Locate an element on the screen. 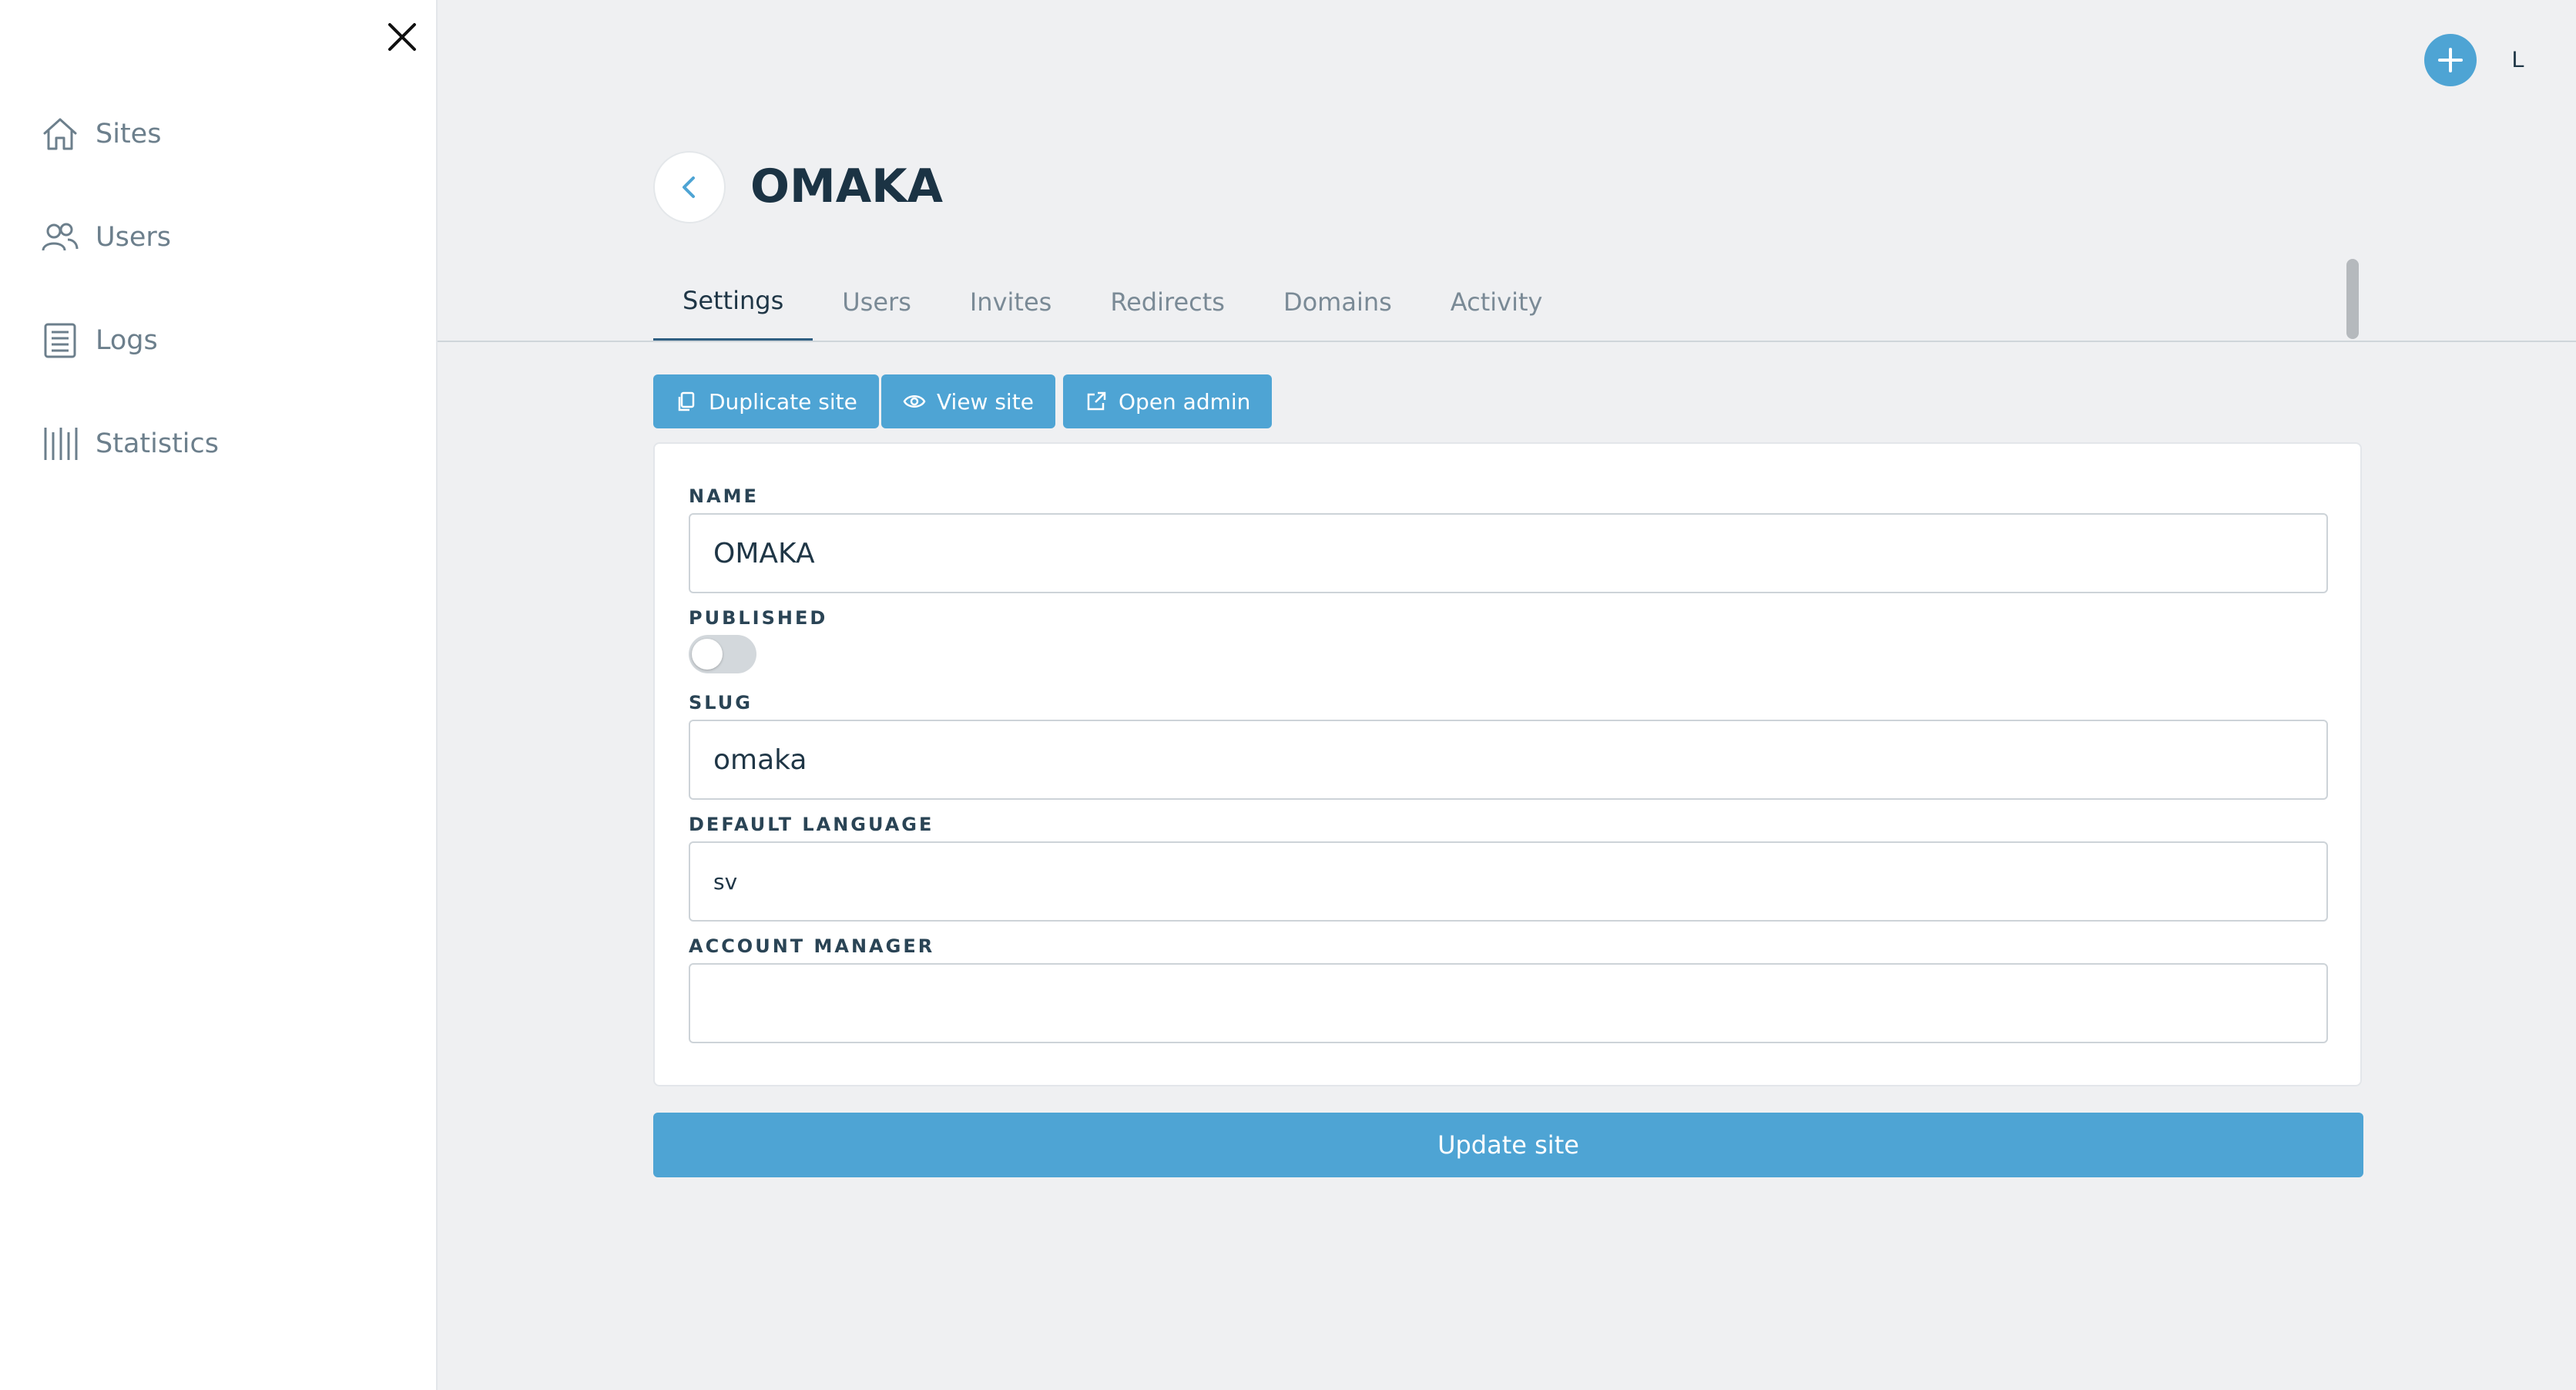  sidebar-item-logs: Logs is located at coordinates (99, 340).